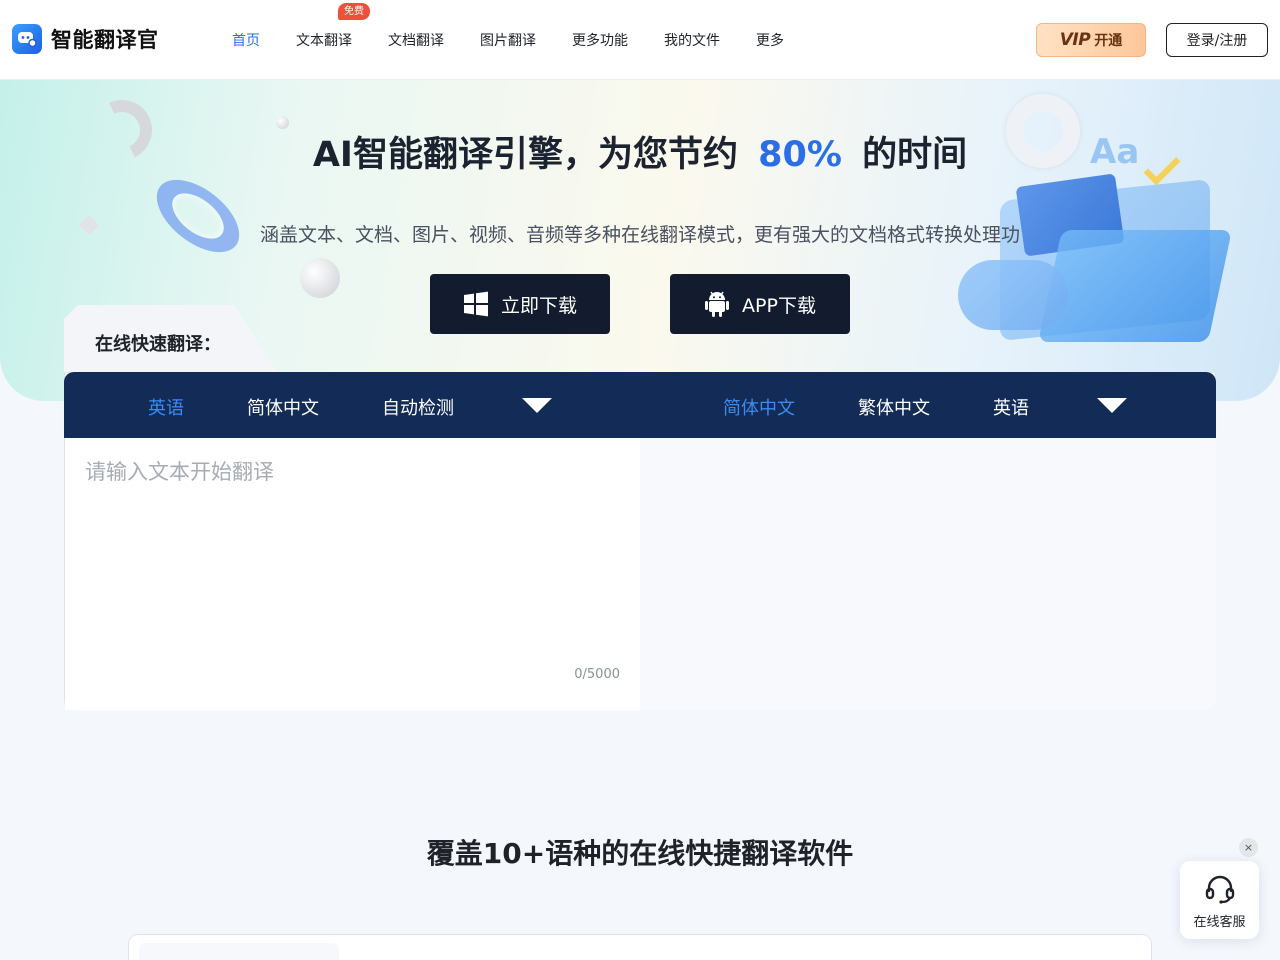 This screenshot has width=1280, height=960. Describe the element at coordinates (416, 40) in the screenshot. I see `nav-doc-translate: 文档翻译` at that location.